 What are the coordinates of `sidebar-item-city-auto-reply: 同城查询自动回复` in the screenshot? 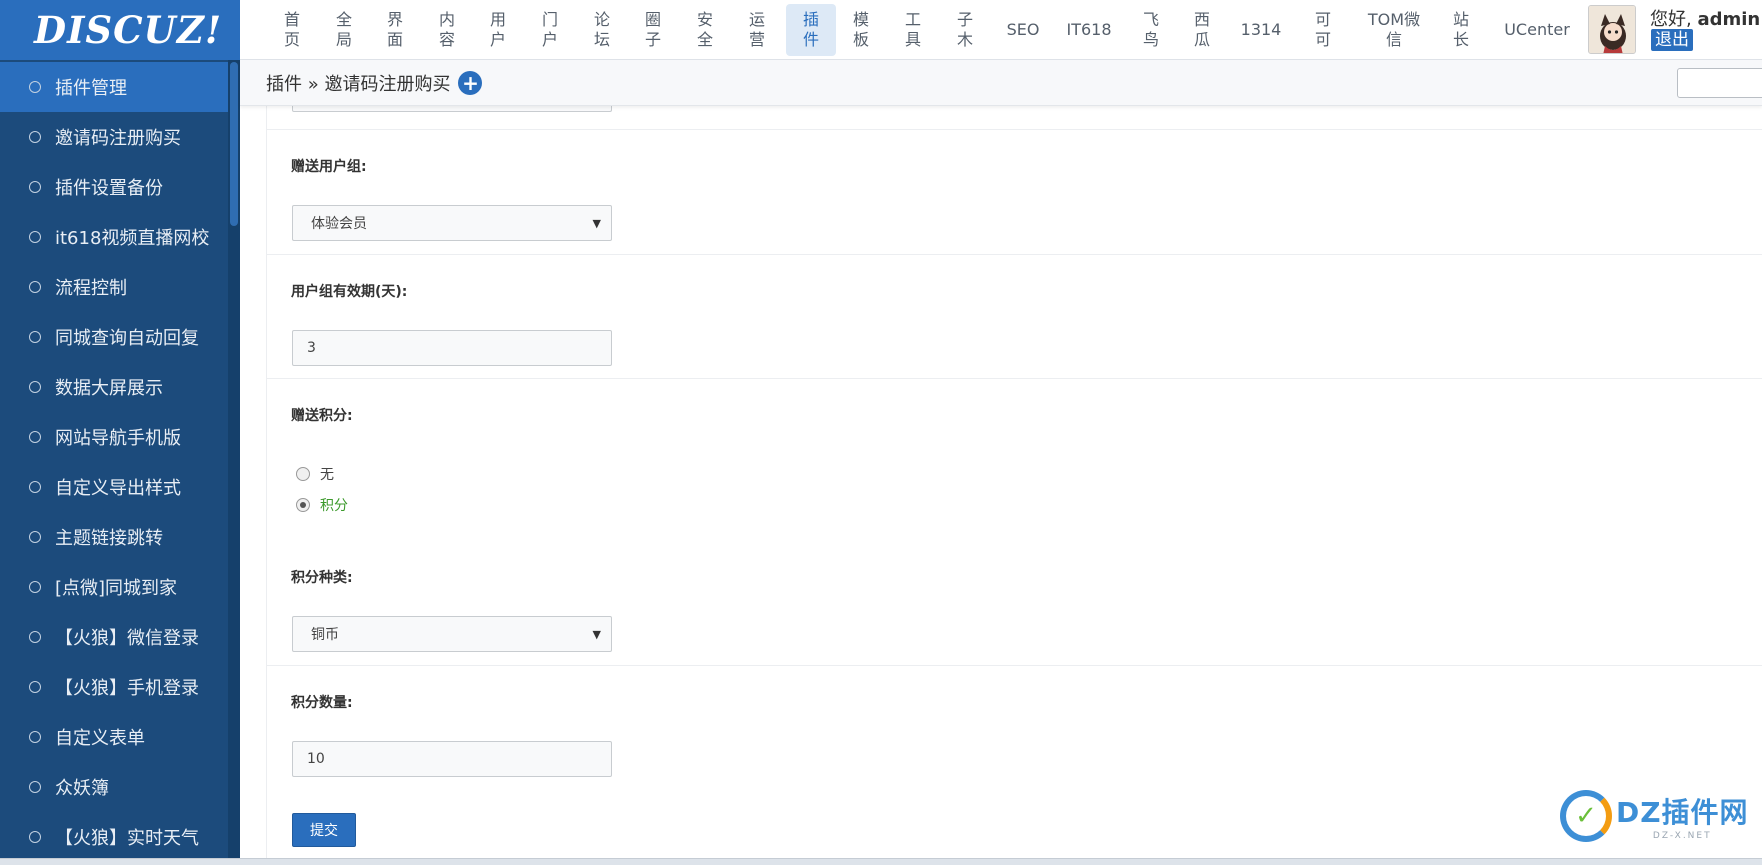 It's located at (115, 337).